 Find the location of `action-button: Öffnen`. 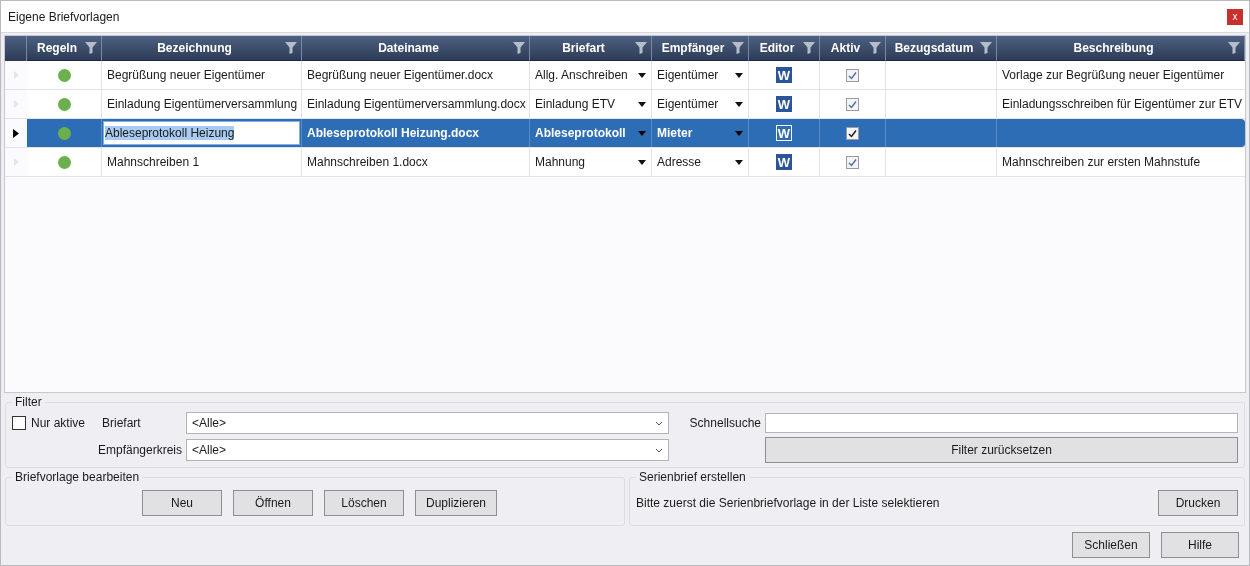

action-button: Öffnen is located at coordinates (273, 503).